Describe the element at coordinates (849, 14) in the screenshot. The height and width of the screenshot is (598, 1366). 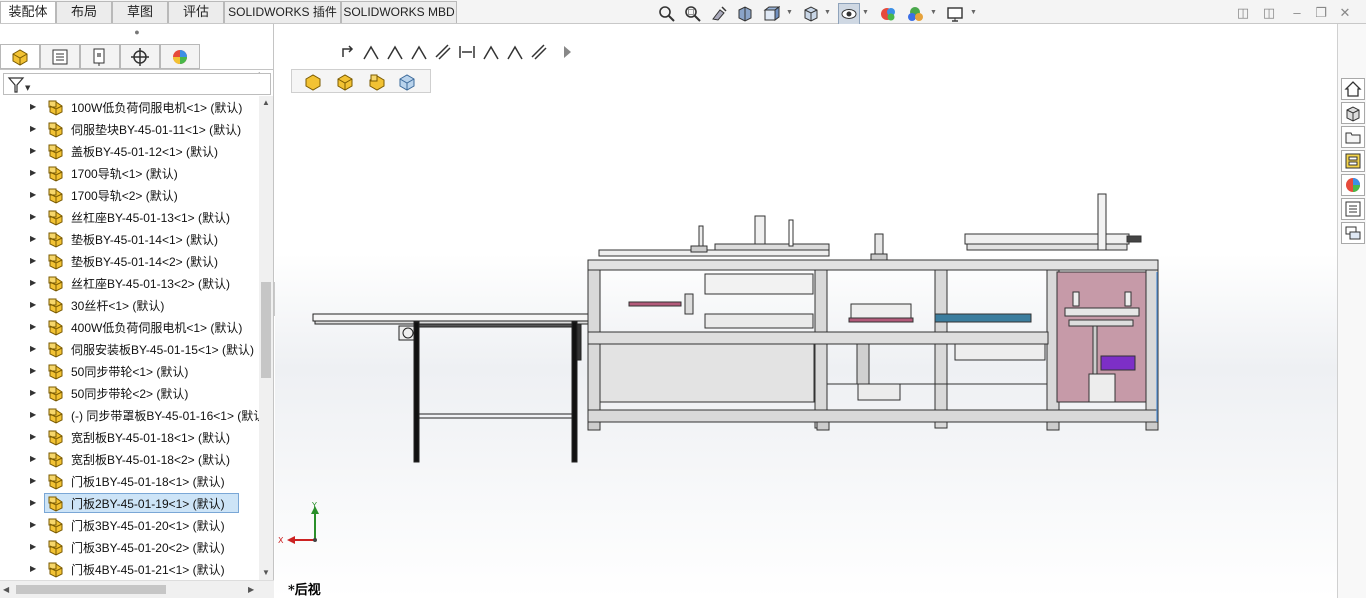
I see `hide-show-icon` at that location.